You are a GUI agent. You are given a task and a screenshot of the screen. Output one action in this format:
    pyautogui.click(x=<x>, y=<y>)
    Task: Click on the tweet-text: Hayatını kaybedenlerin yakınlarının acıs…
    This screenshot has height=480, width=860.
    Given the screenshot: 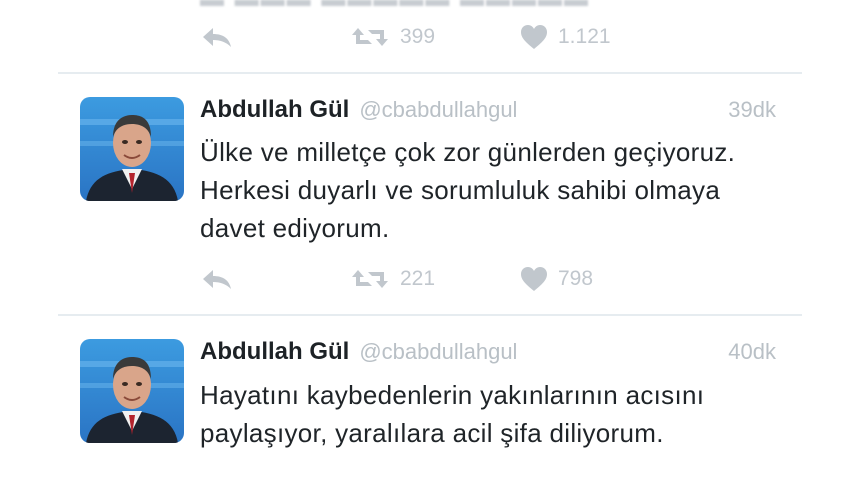 What is the action you would take?
    pyautogui.click(x=452, y=414)
    